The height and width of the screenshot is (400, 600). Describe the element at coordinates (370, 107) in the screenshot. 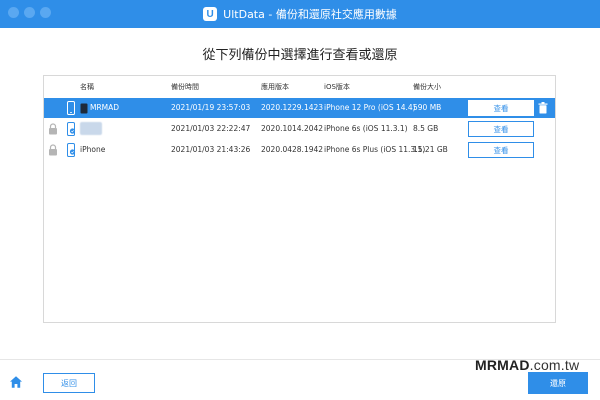

I see `ios-version: iPhone 12 Pro (iOS 14.4)` at that location.